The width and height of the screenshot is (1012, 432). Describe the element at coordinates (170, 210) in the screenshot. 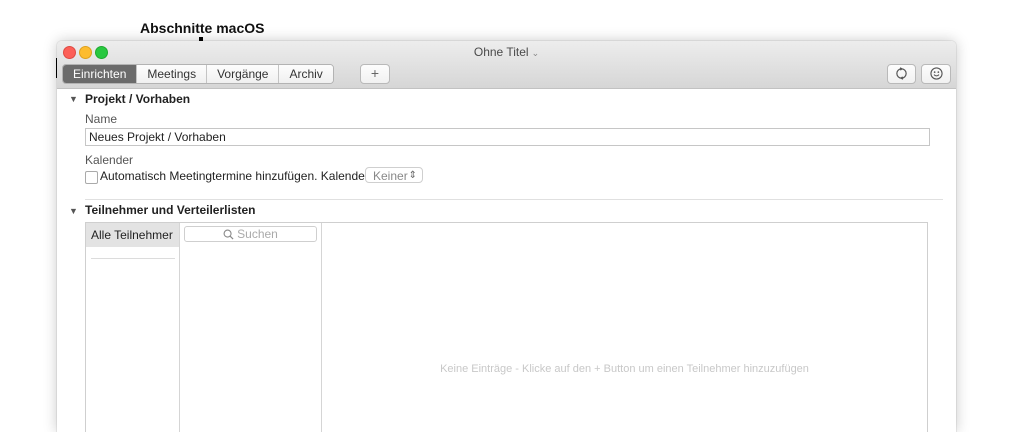

I see `section-title-participants: Teilnehmer und Verteilerlisten` at that location.